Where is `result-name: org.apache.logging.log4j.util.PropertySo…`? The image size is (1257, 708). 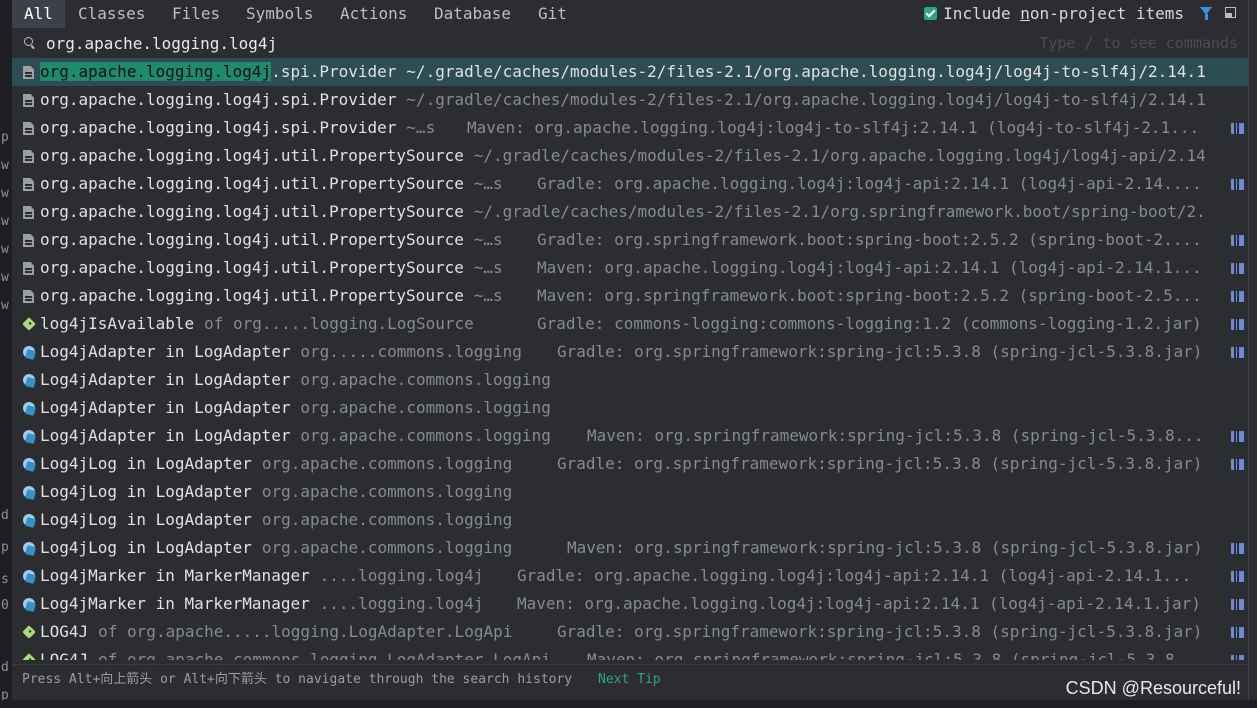
result-name: org.apache.logging.log4j.util.PropertySo… is located at coordinates (252, 156).